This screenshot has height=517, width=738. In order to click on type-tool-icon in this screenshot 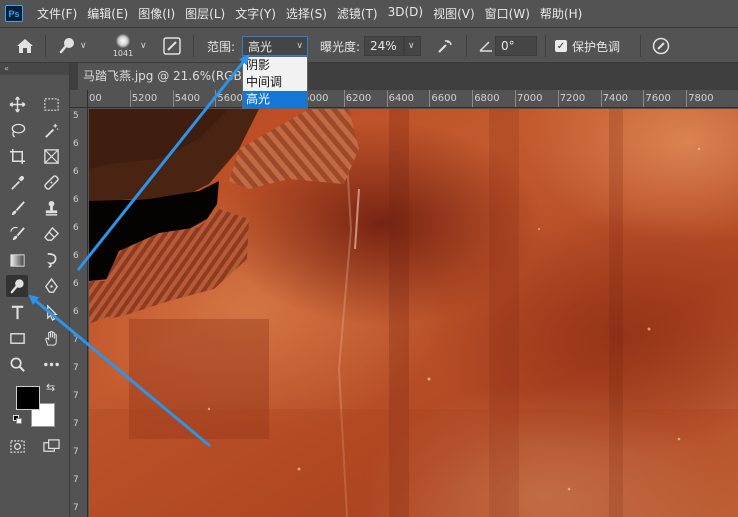, I will do `click(17, 312)`.